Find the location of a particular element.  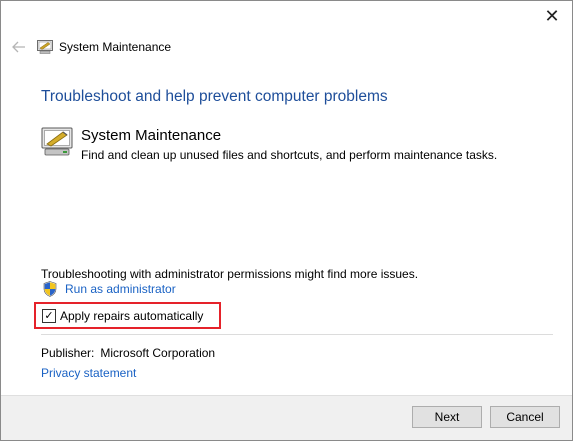

divider is located at coordinates (297, 334).